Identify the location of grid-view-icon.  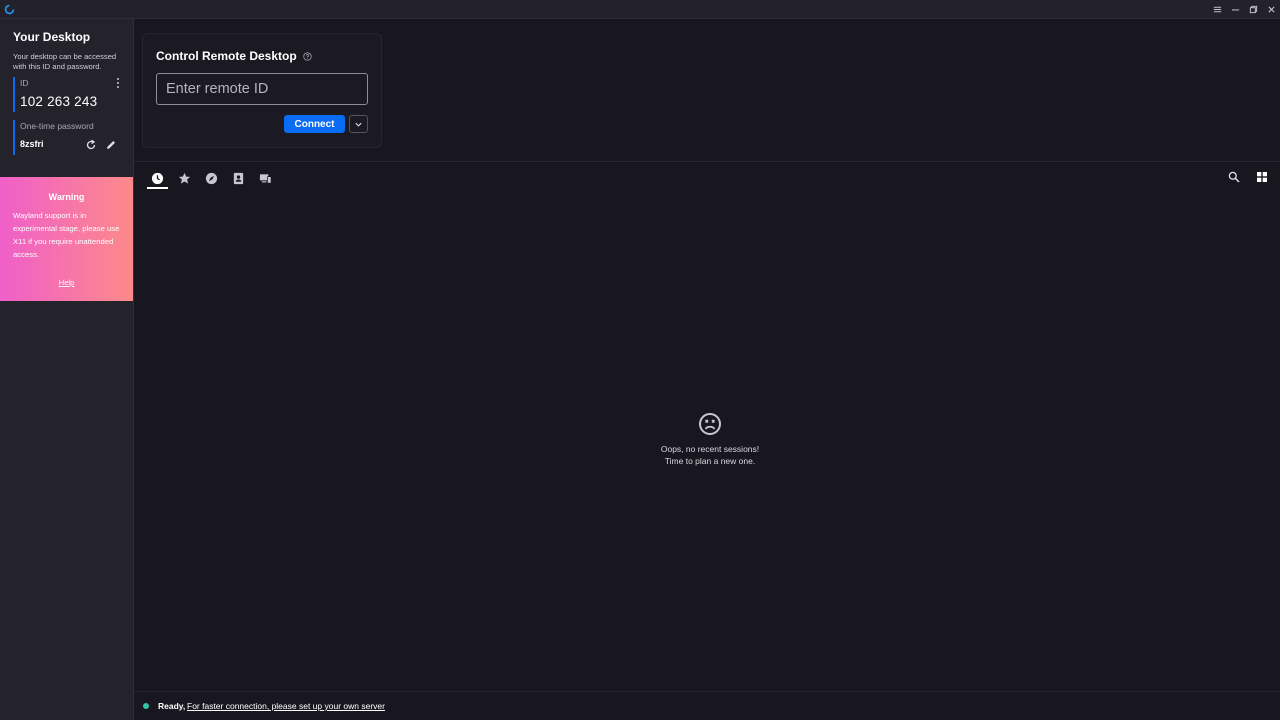
(1262, 177).